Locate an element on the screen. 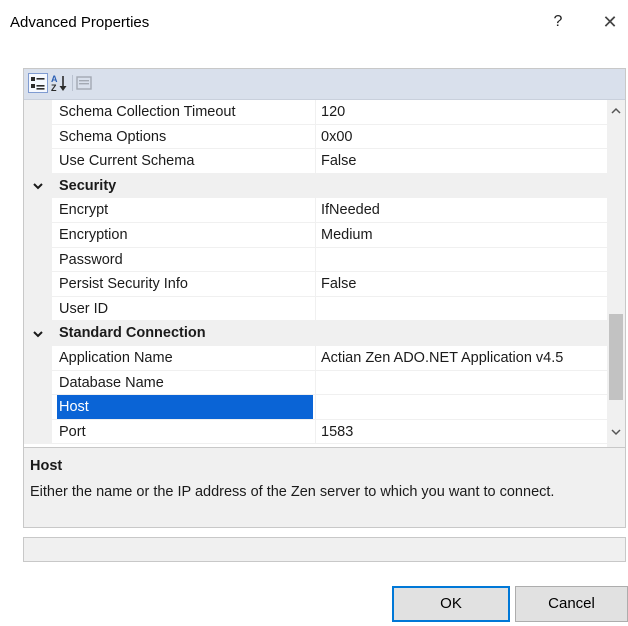  category-name: Security is located at coordinates (88, 185).